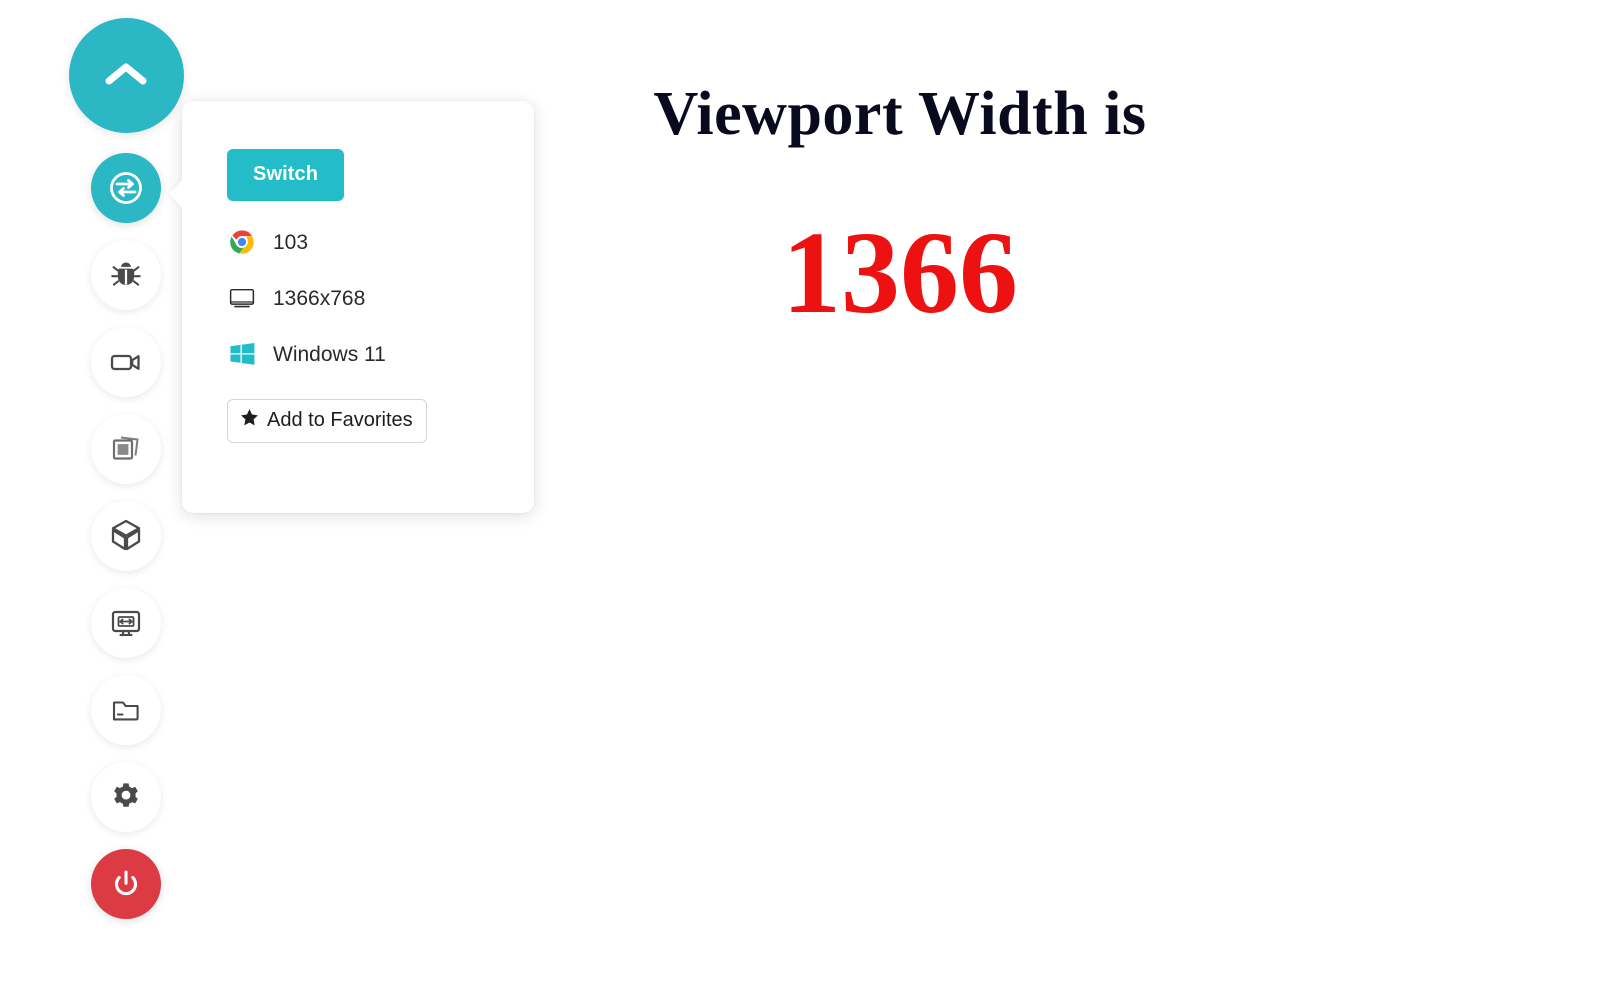 The height and width of the screenshot is (982, 1600). I want to click on chevron-up-icon, so click(126, 75).